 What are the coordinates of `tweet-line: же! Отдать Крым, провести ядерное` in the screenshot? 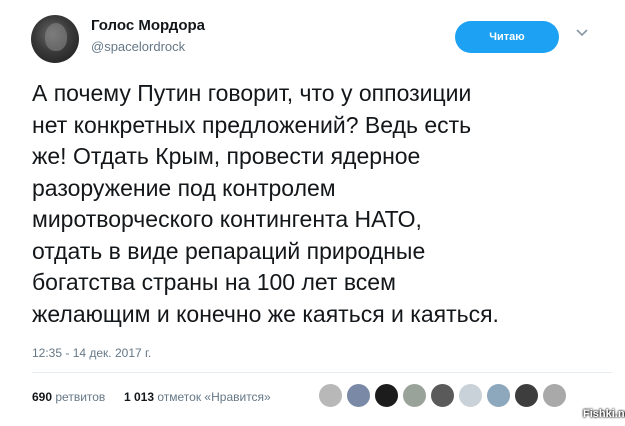 It's located at (226, 156).